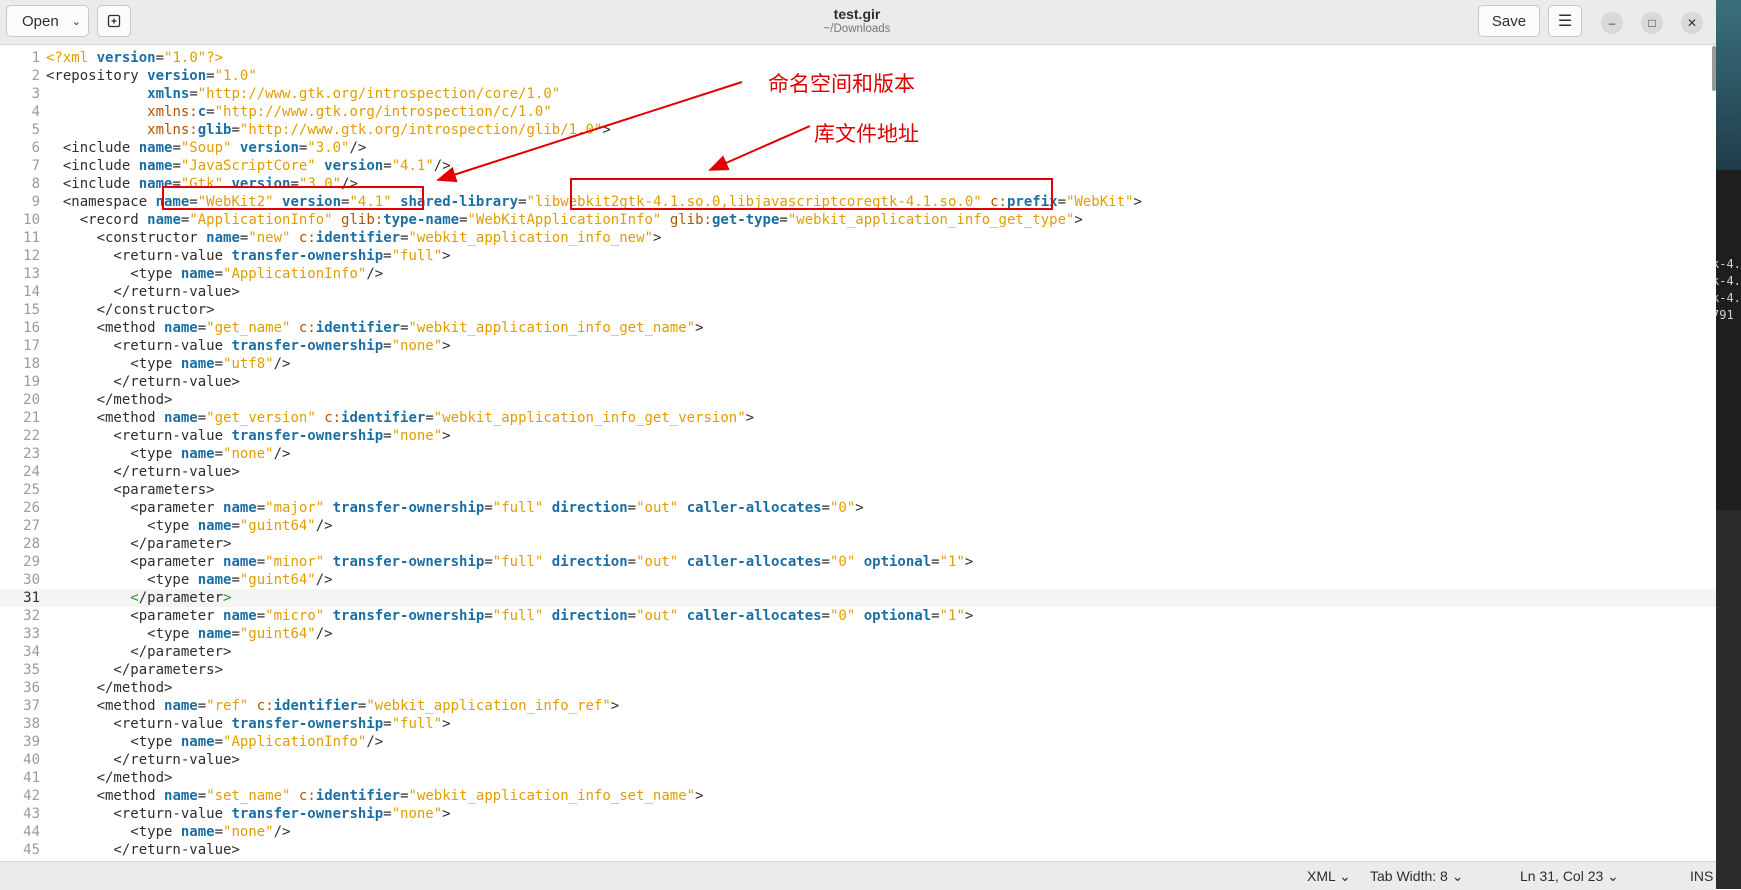 The width and height of the screenshot is (1741, 890). I want to click on cursor-position: Ln 31, Col 23 ⌄, so click(1569, 876).